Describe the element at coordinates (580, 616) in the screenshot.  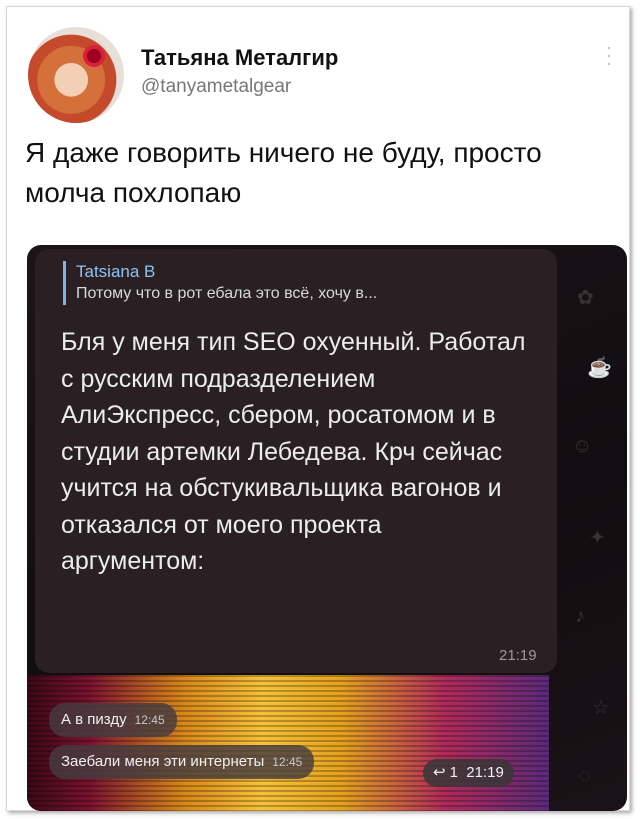
I see `doodle-icon: ♪` at that location.